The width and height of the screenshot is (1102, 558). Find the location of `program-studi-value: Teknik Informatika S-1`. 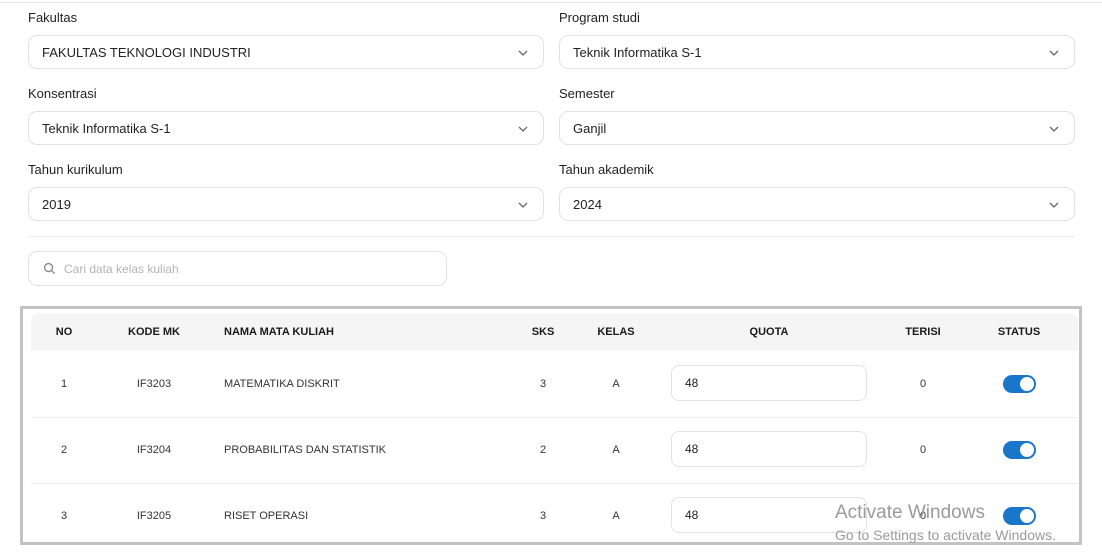

program-studi-value: Teknik Informatika S-1 is located at coordinates (637, 52).